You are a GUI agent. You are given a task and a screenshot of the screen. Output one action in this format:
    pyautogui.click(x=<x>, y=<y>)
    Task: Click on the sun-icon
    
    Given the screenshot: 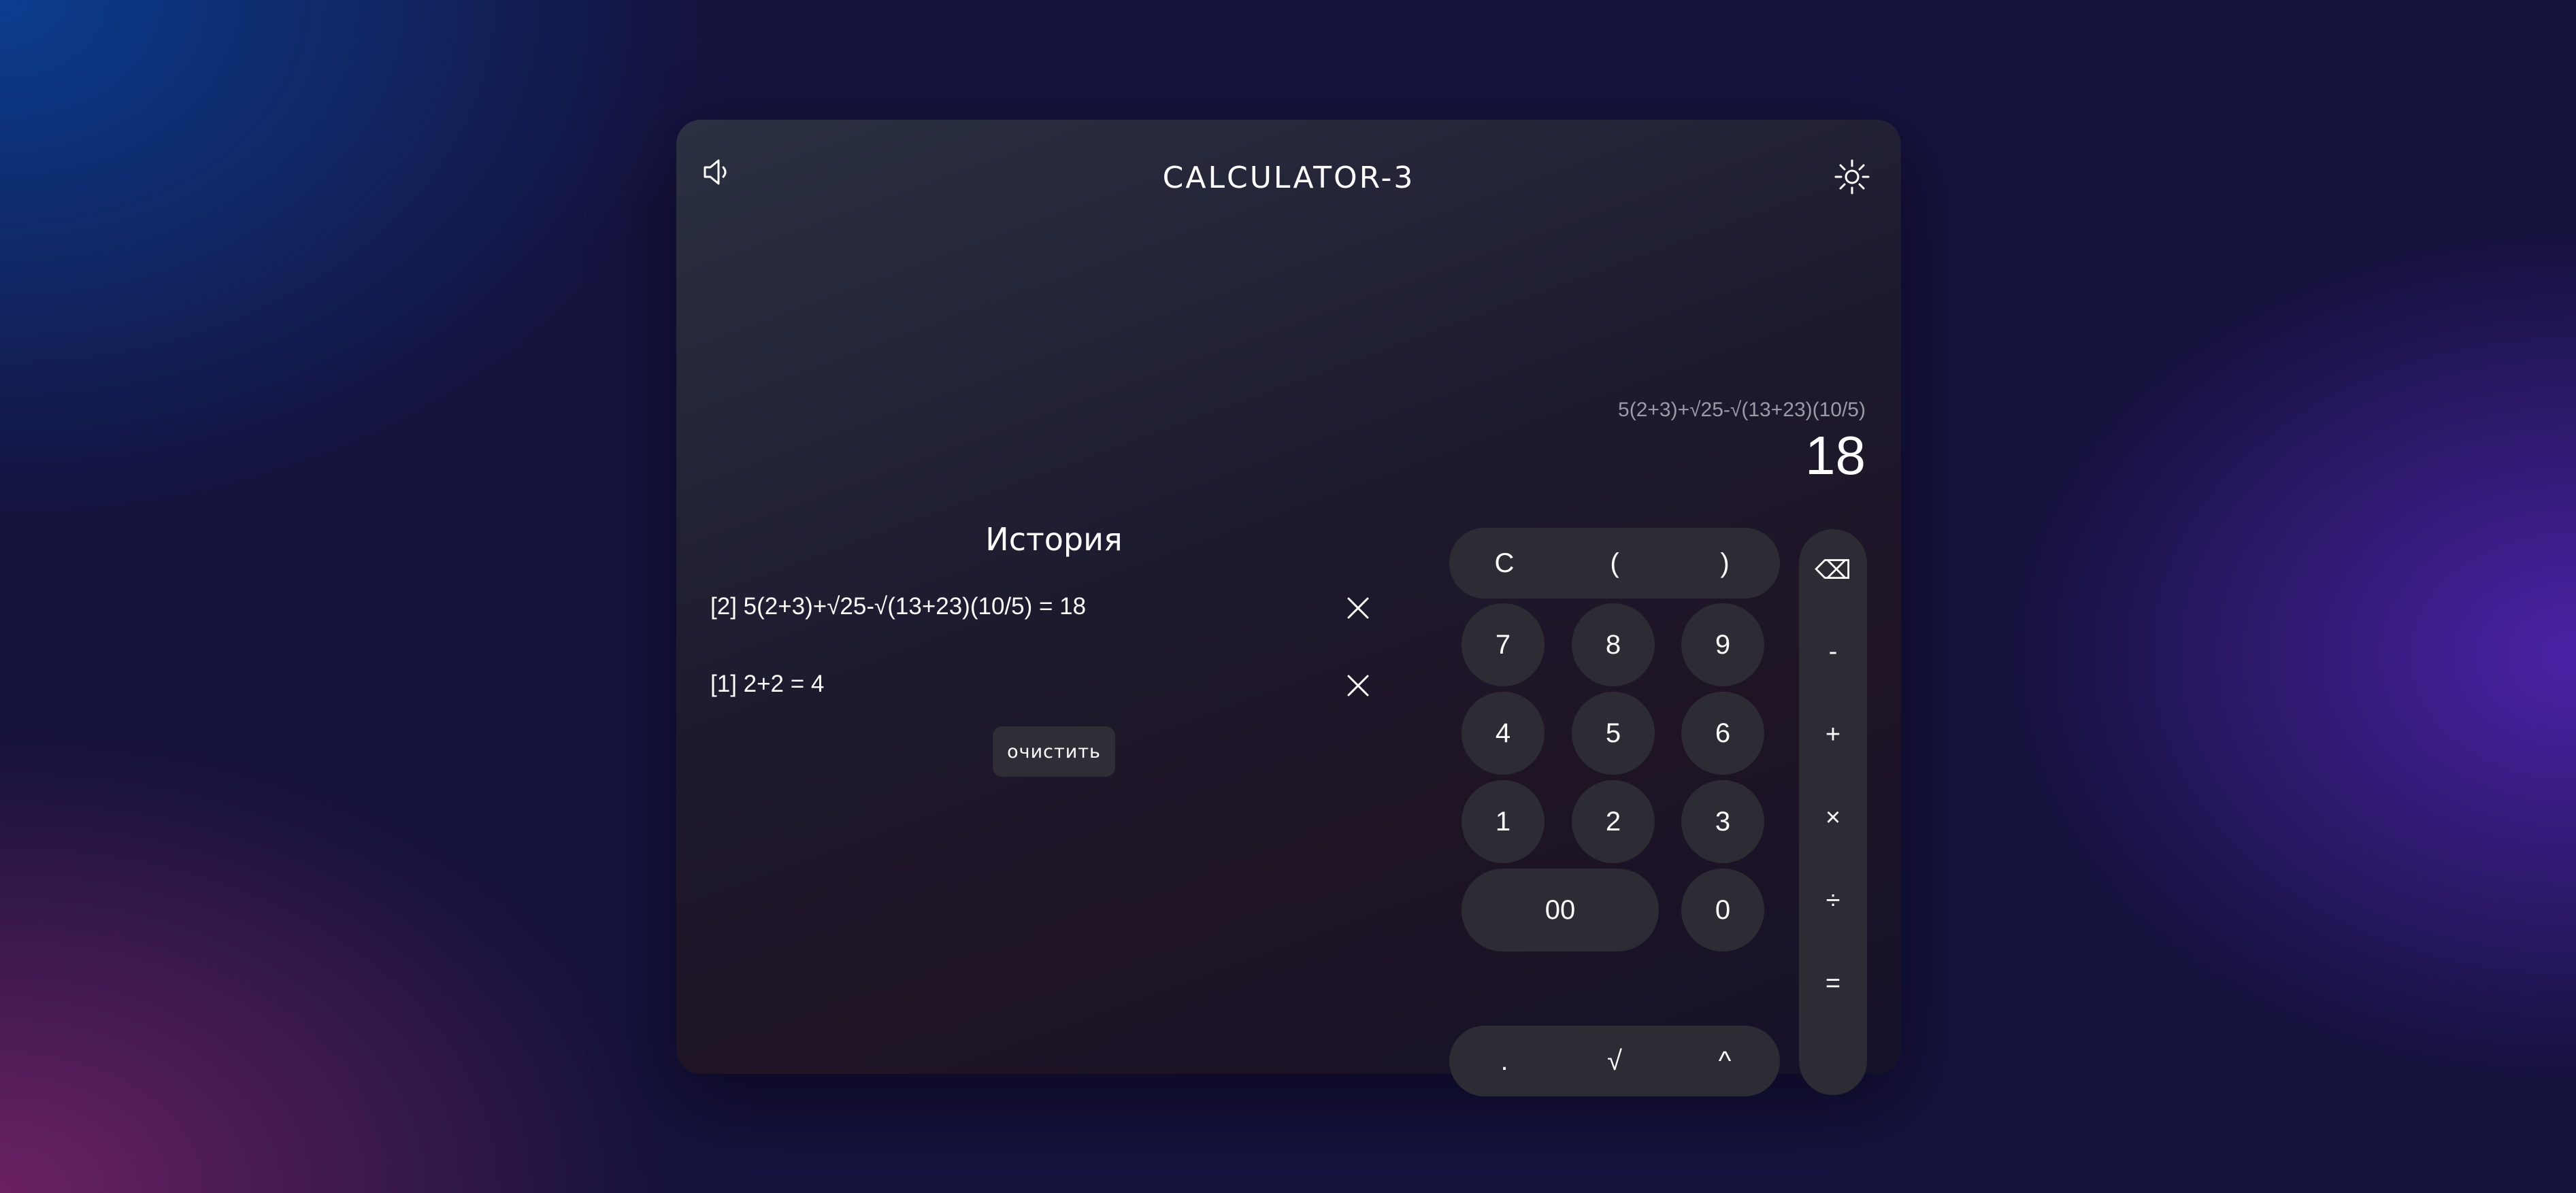 What is the action you would take?
    pyautogui.click(x=1852, y=177)
    